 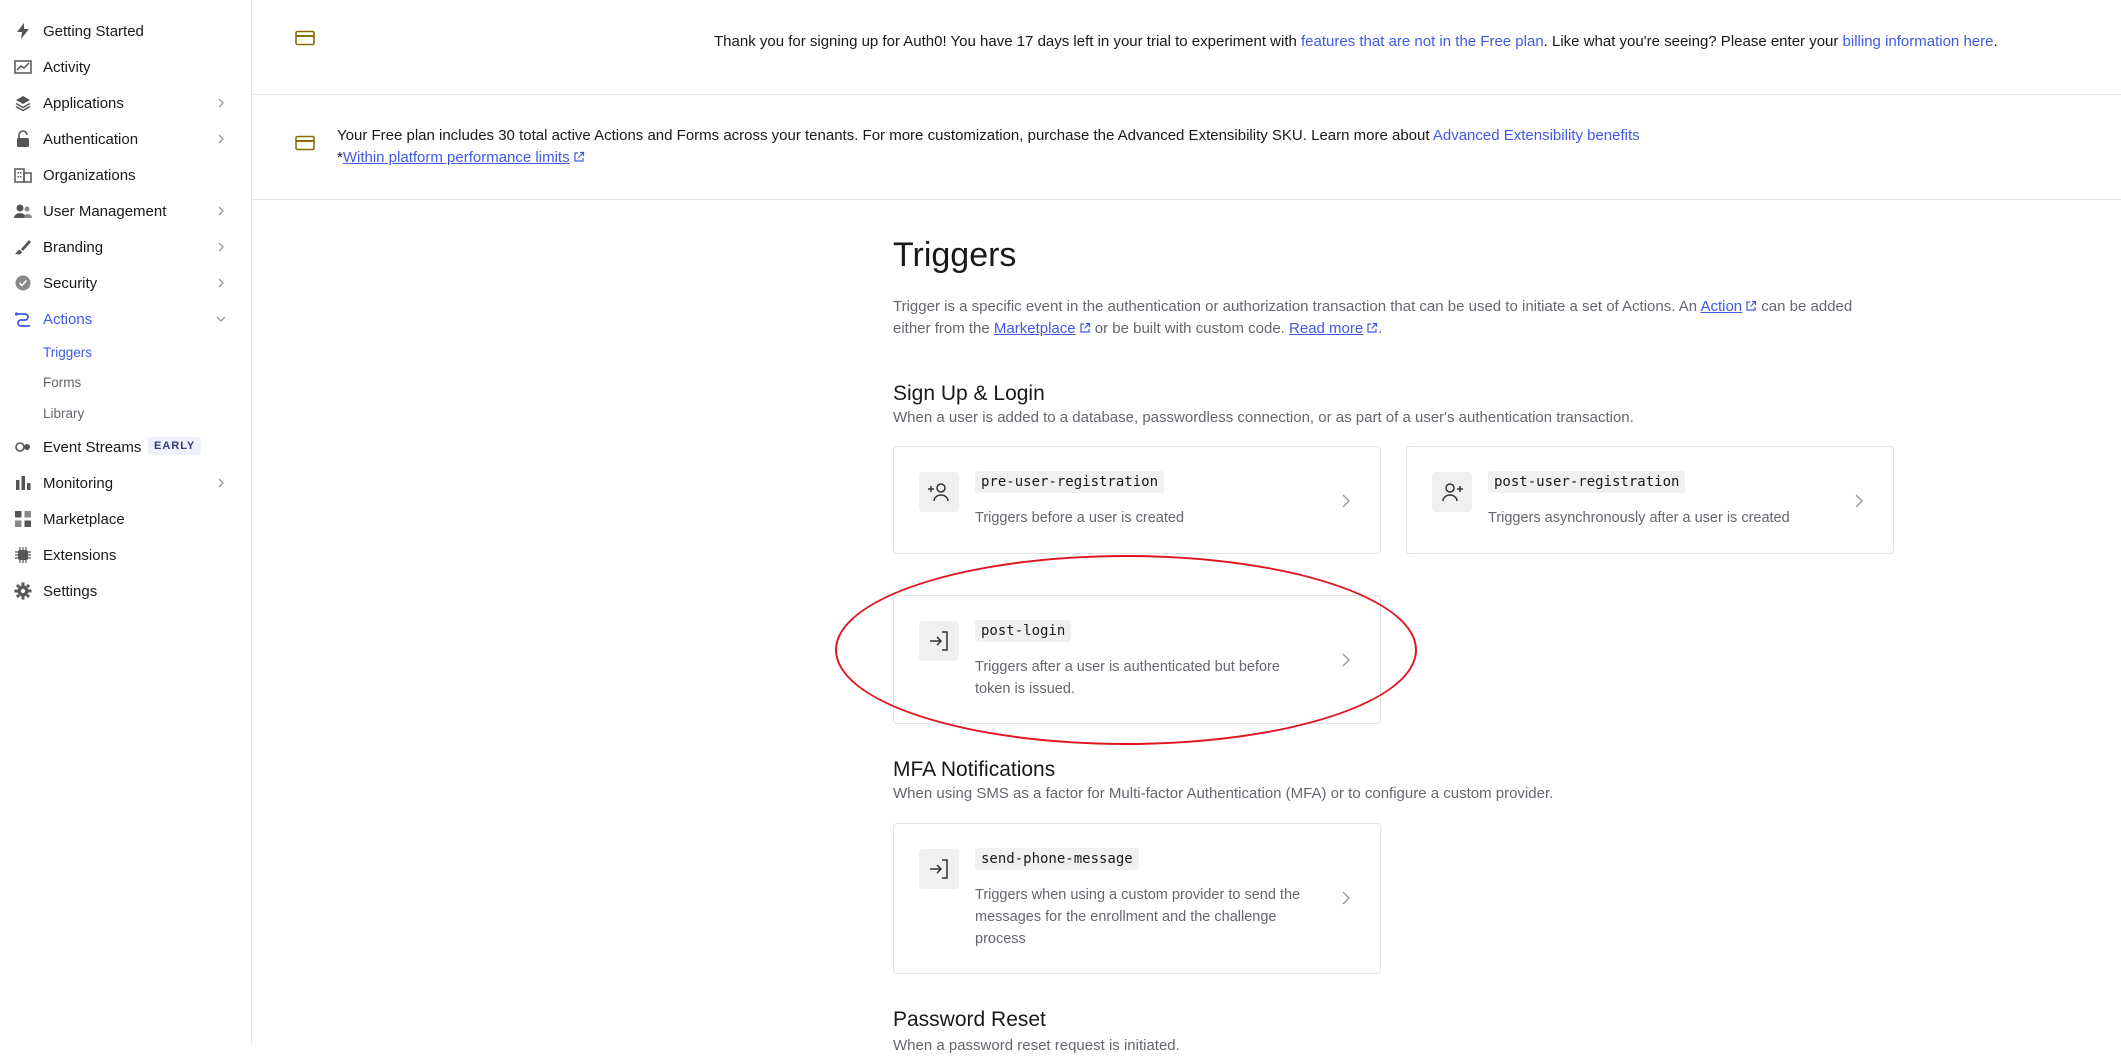 I want to click on activity-chart-icon, so click(x=23, y=67).